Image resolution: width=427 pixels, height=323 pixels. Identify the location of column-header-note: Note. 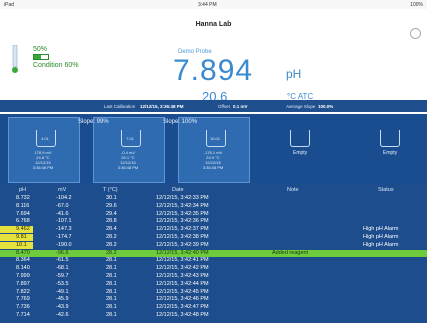
(293, 190).